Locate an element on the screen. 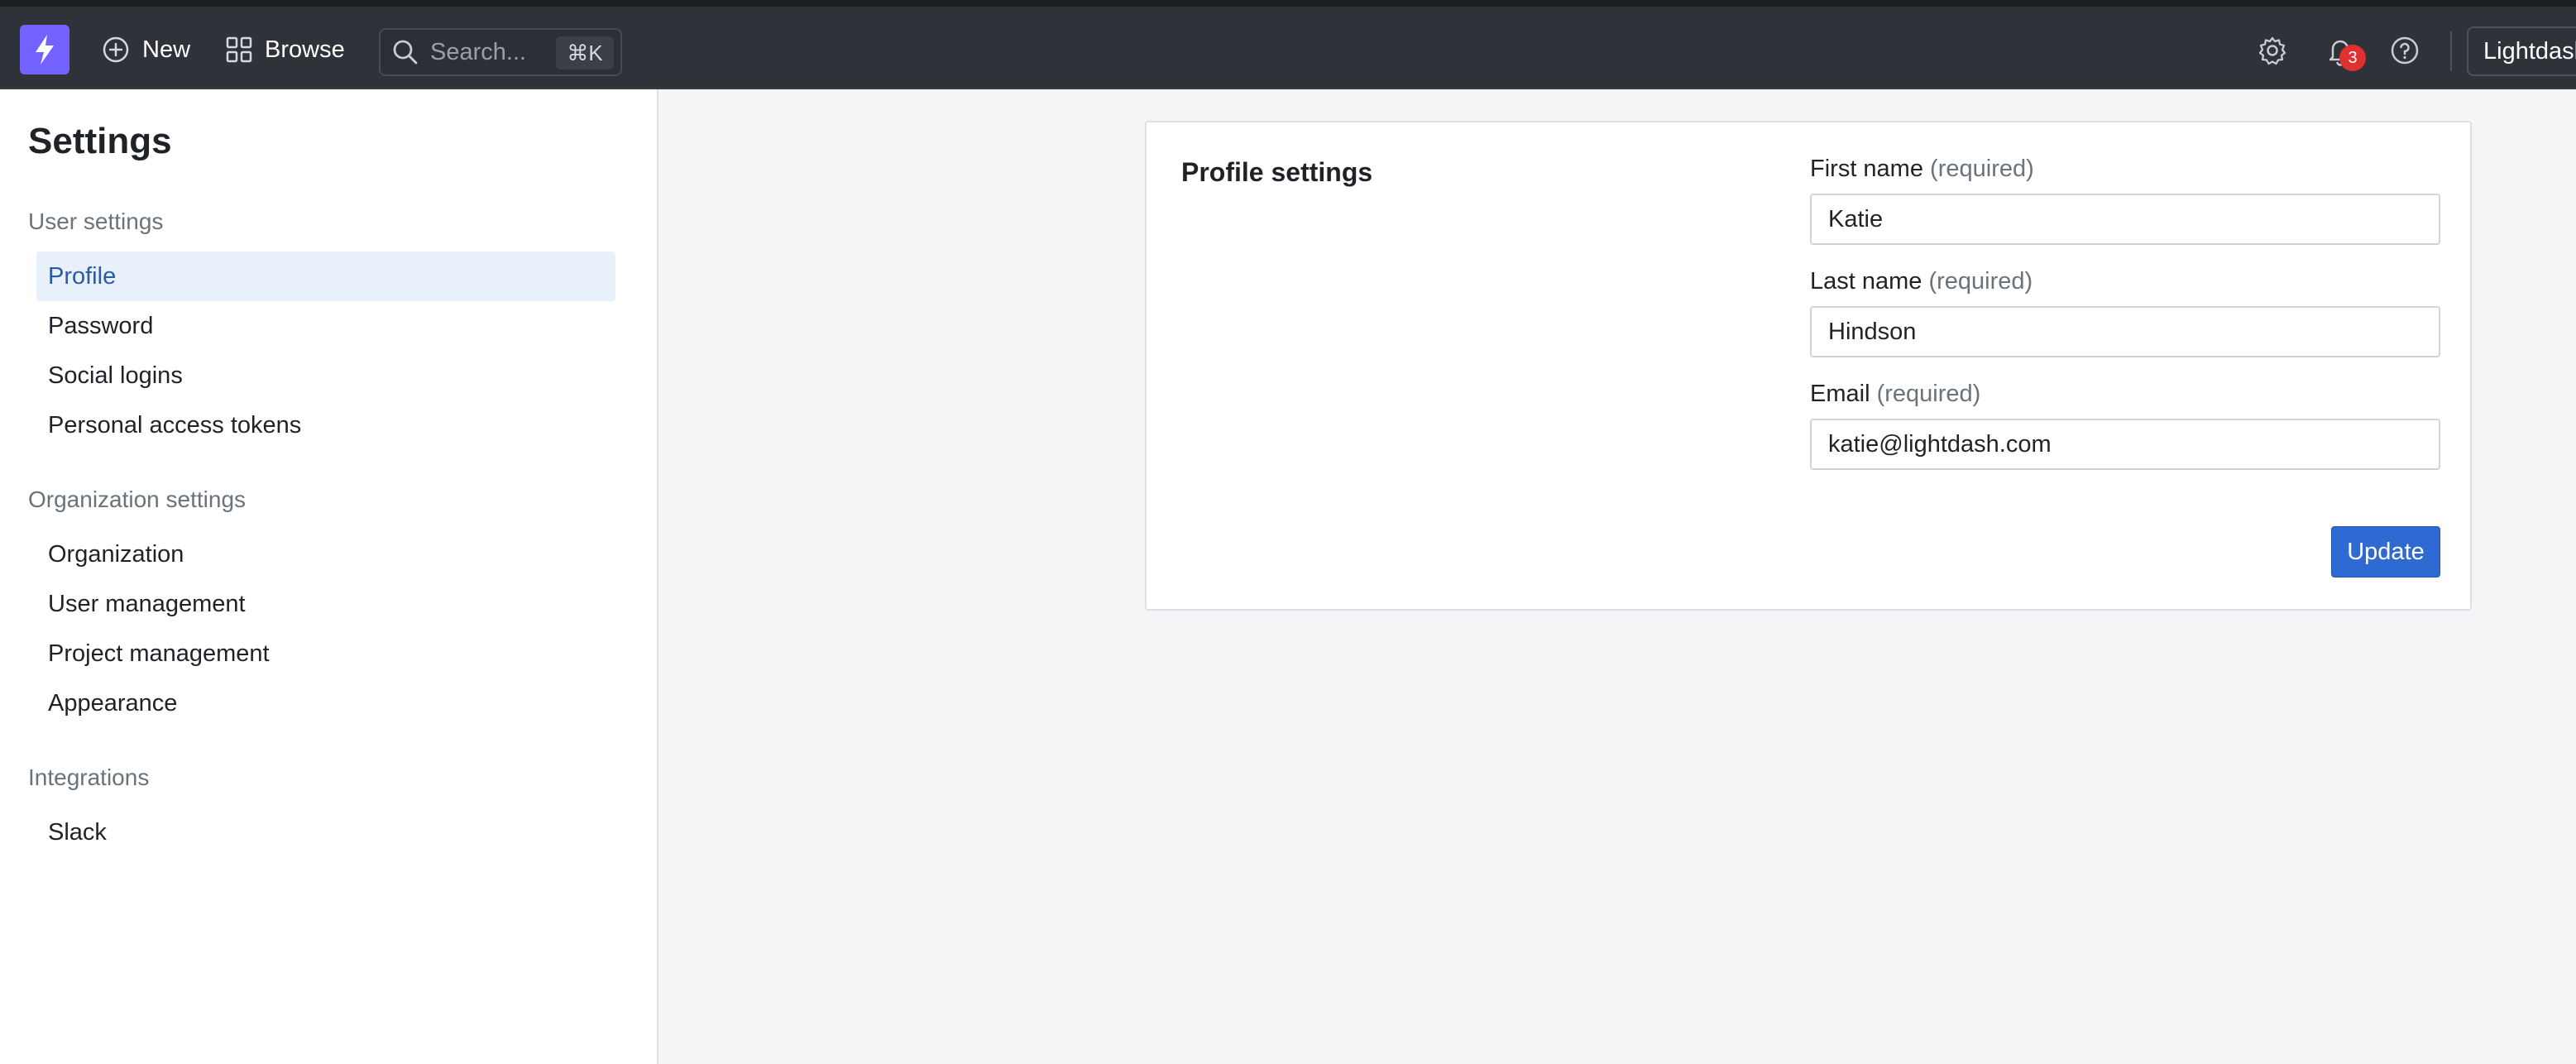 The width and height of the screenshot is (2576, 1064). lightdash-logo is located at coordinates (45, 49).